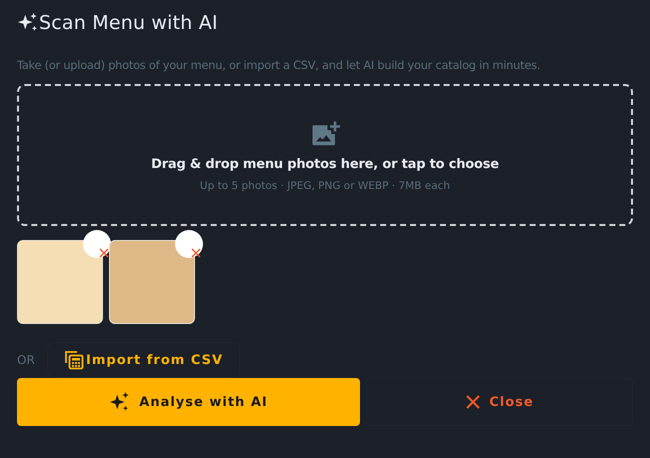 The height and width of the screenshot is (458, 650). Describe the element at coordinates (26, 360) in the screenshot. I see `or-separator: OR` at that location.